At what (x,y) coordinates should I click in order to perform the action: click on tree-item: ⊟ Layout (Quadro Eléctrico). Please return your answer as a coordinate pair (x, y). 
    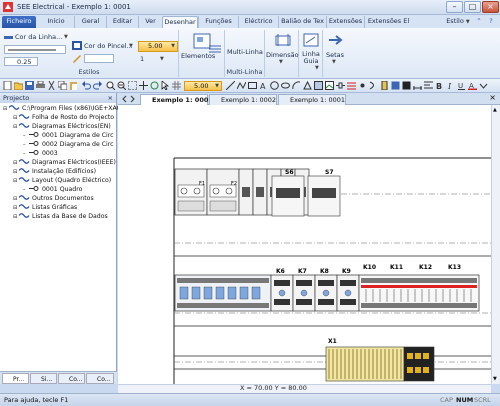
    Looking at the image, I should click on (62, 180).